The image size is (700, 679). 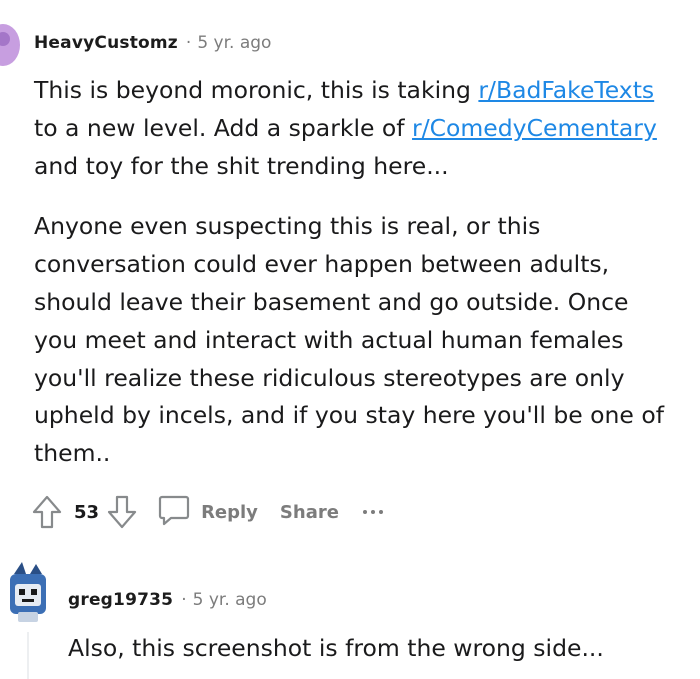 I want to click on share-button: Share, so click(x=309, y=512).